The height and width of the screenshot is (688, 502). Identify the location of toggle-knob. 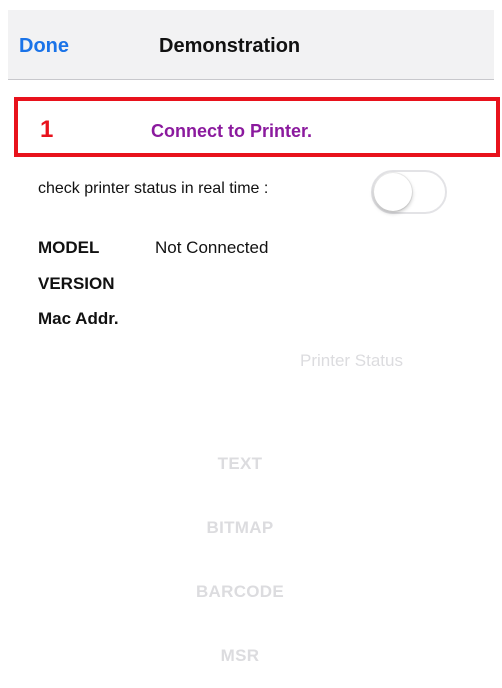
(393, 192).